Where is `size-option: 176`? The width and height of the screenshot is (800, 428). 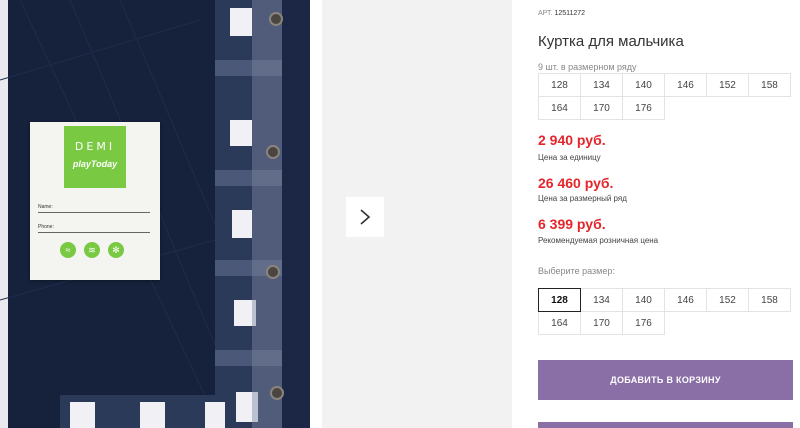 size-option: 176 is located at coordinates (643, 323).